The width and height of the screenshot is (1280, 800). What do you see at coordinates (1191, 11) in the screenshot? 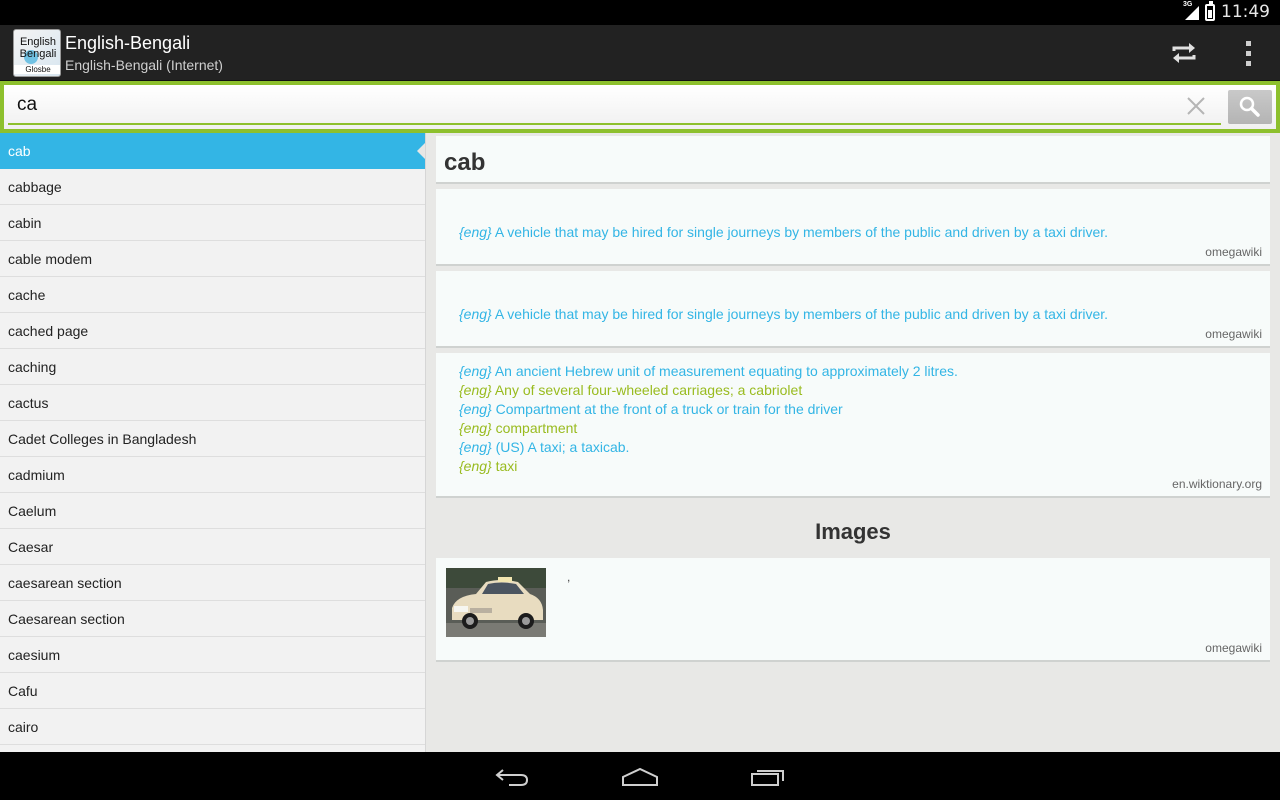
I see `signal-icon: 3G` at bounding box center [1191, 11].